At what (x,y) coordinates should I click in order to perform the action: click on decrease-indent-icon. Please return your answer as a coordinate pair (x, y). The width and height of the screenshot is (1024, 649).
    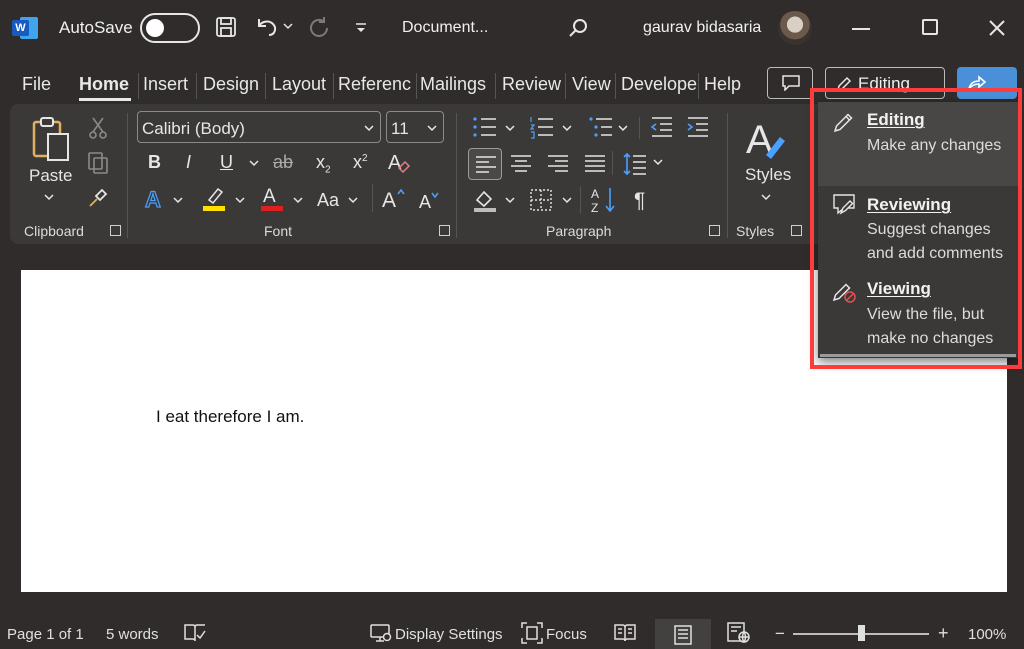
    Looking at the image, I should click on (662, 127).